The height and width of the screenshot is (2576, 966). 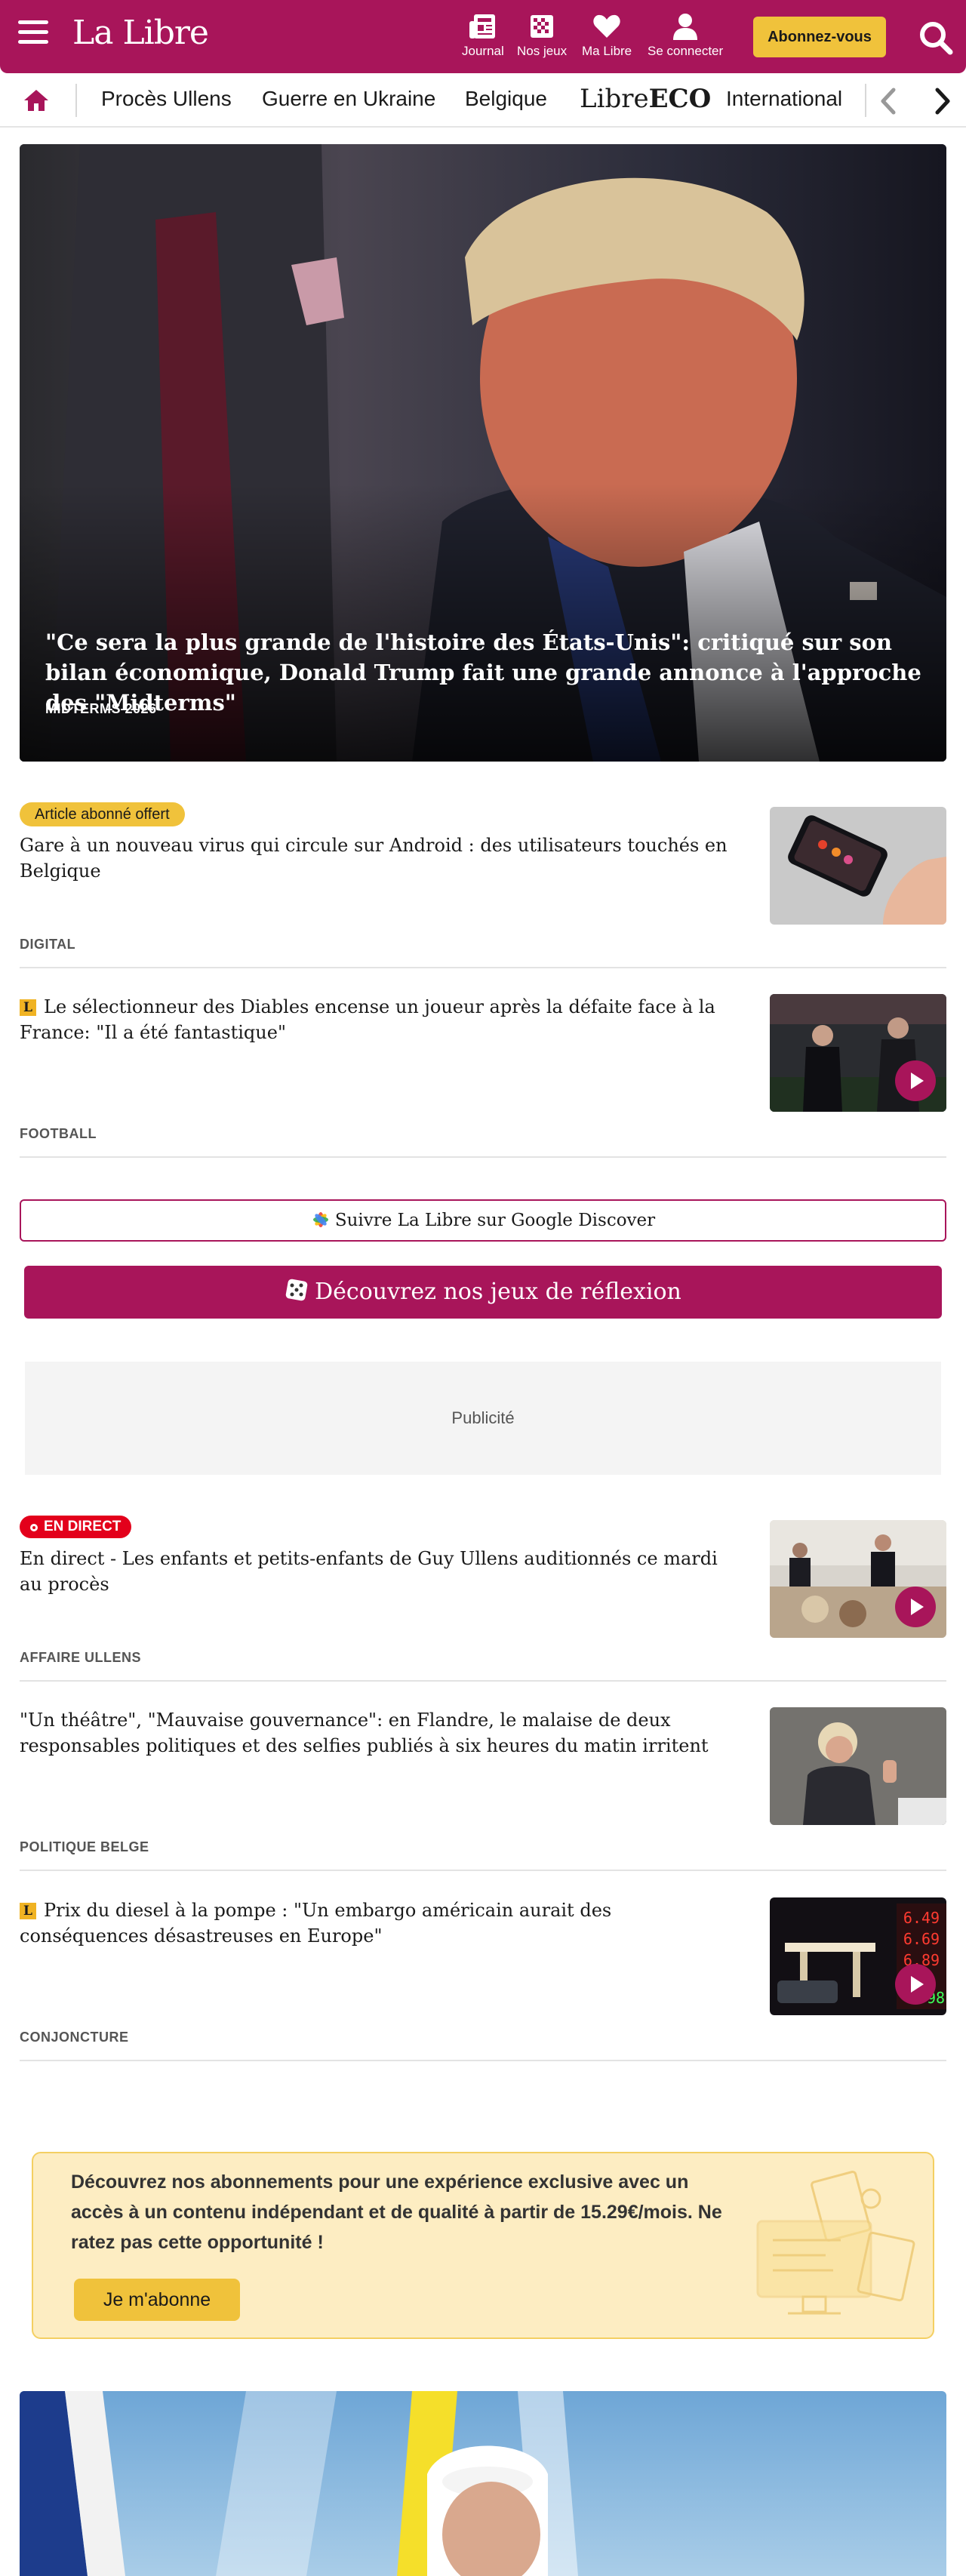 What do you see at coordinates (296, 1290) in the screenshot?
I see `dice-icon` at bounding box center [296, 1290].